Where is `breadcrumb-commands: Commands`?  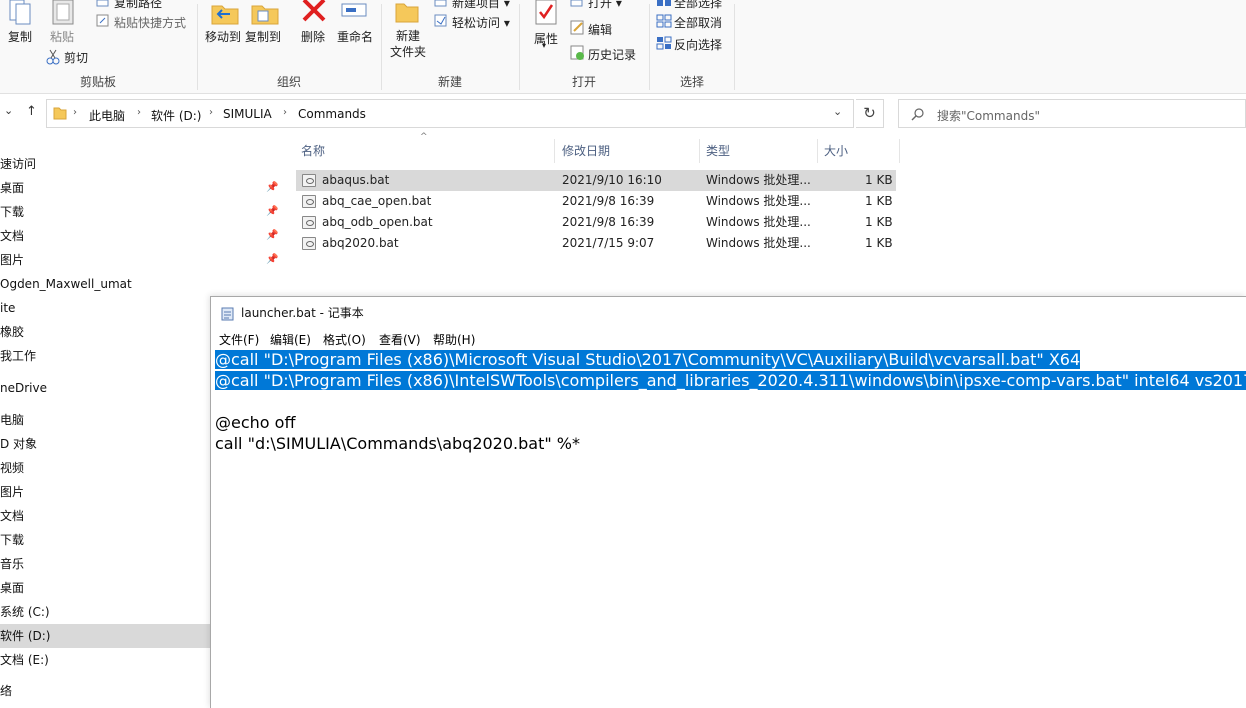 breadcrumb-commands: Commands is located at coordinates (332, 114).